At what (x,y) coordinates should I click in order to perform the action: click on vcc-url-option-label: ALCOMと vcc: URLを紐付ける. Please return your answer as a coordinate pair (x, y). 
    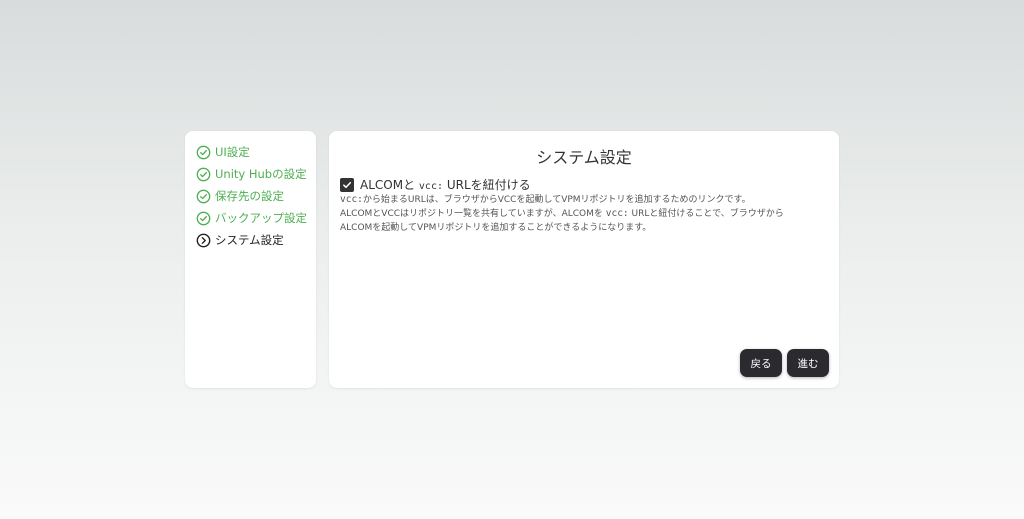
    Looking at the image, I should click on (445, 184).